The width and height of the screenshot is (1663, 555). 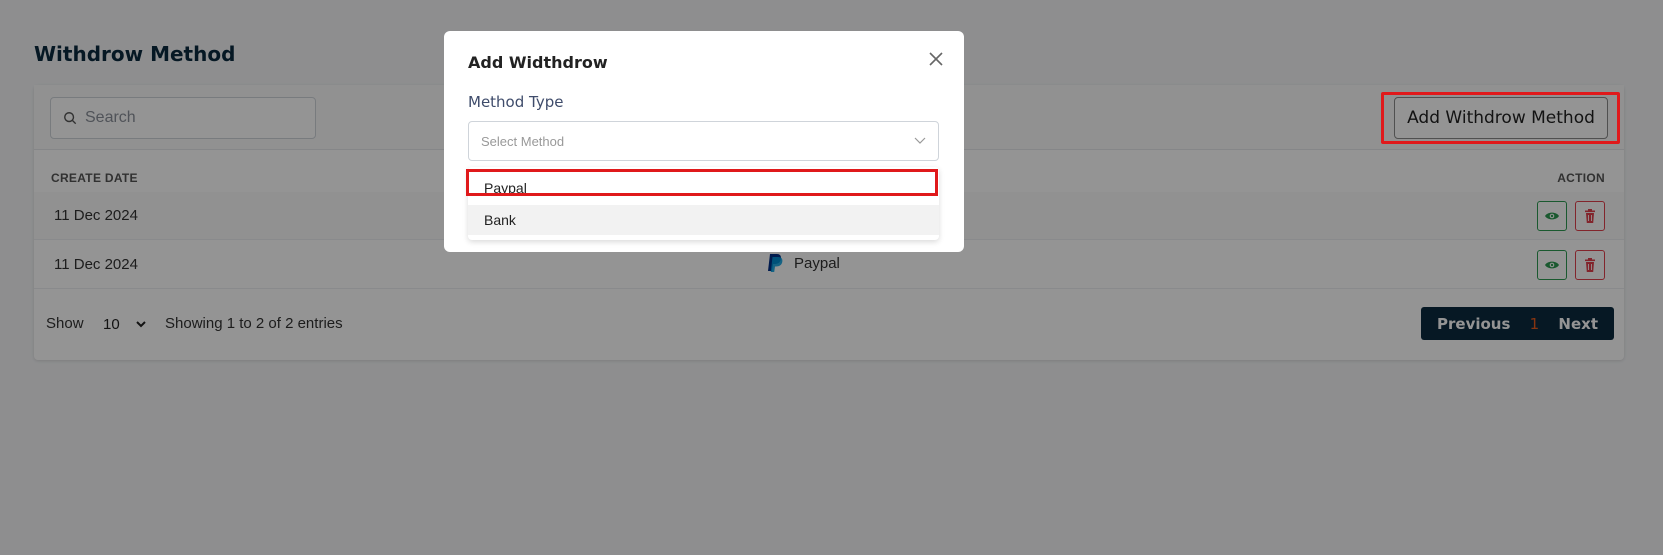 What do you see at coordinates (703, 220) in the screenshot?
I see `option-bank: Bank` at bounding box center [703, 220].